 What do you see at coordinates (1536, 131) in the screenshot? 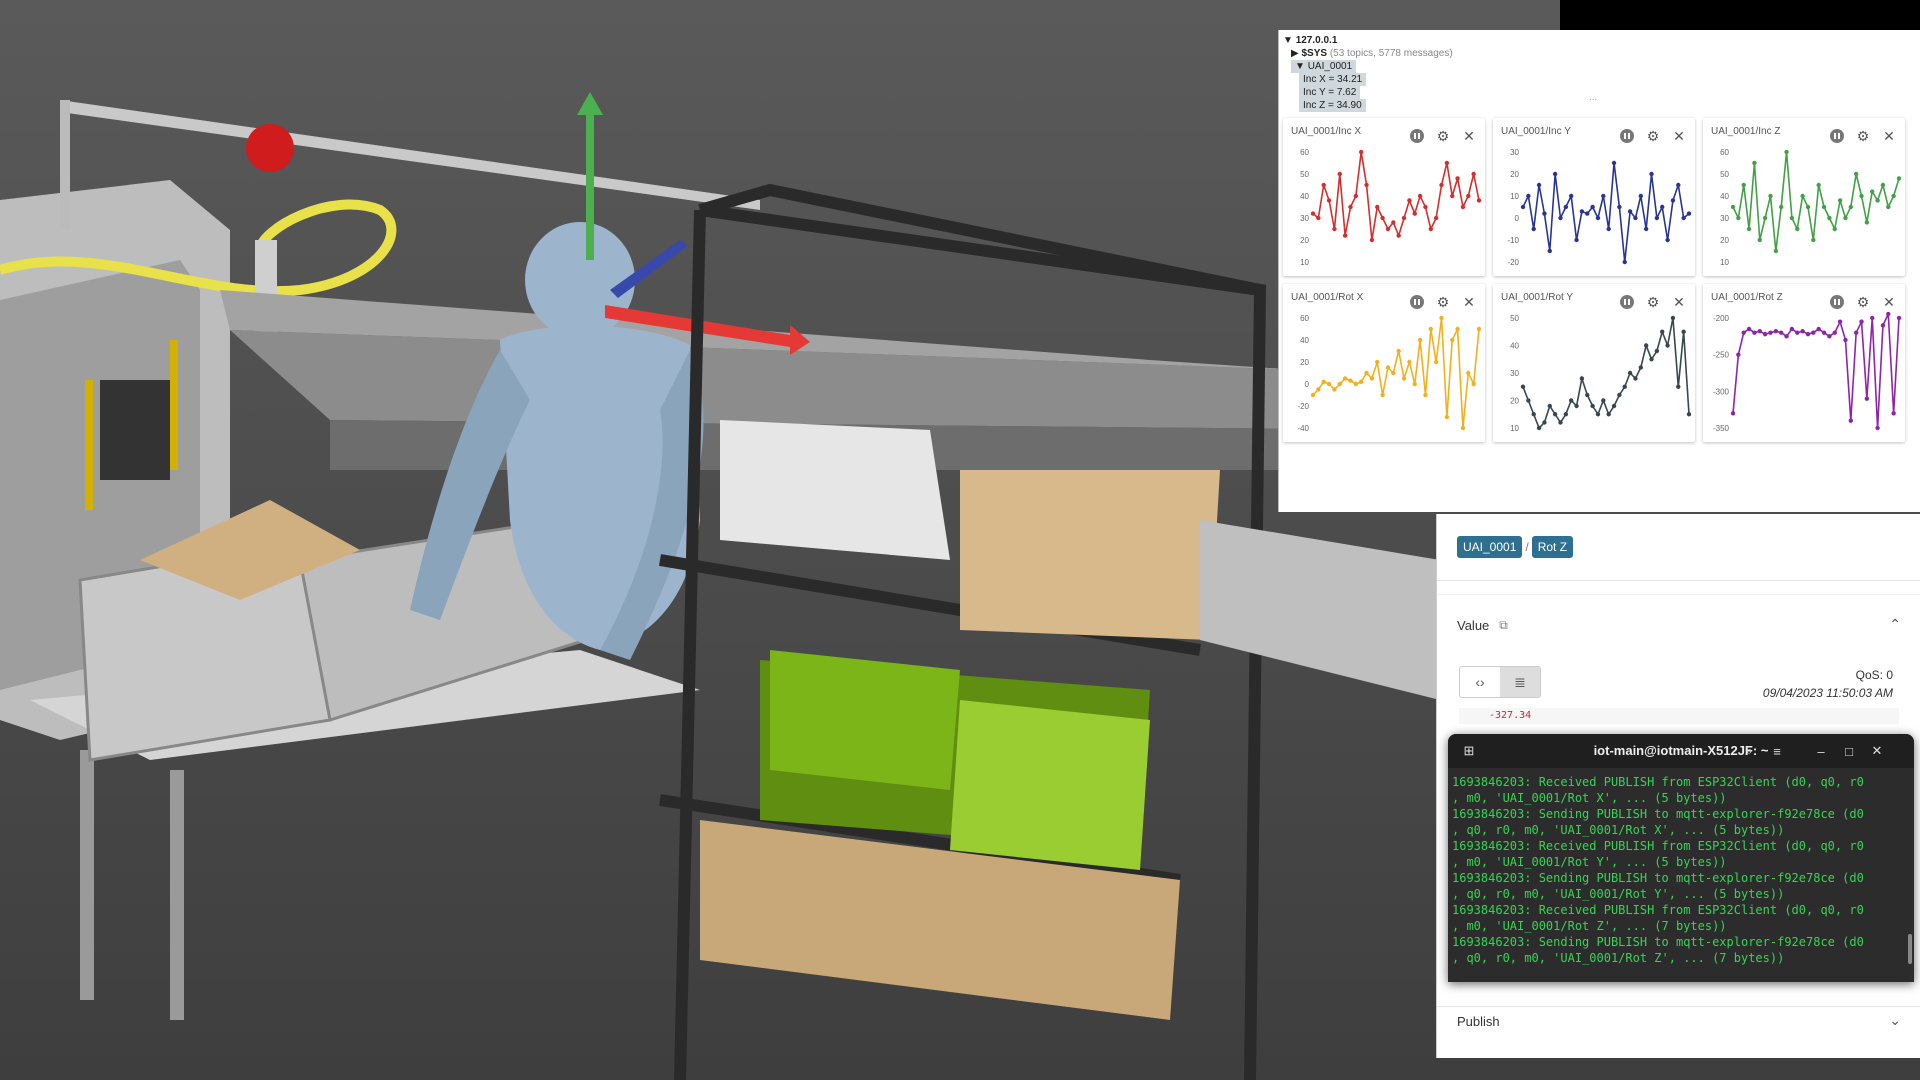
I see `chart-title: UAI_0001/Inc Y` at bounding box center [1536, 131].